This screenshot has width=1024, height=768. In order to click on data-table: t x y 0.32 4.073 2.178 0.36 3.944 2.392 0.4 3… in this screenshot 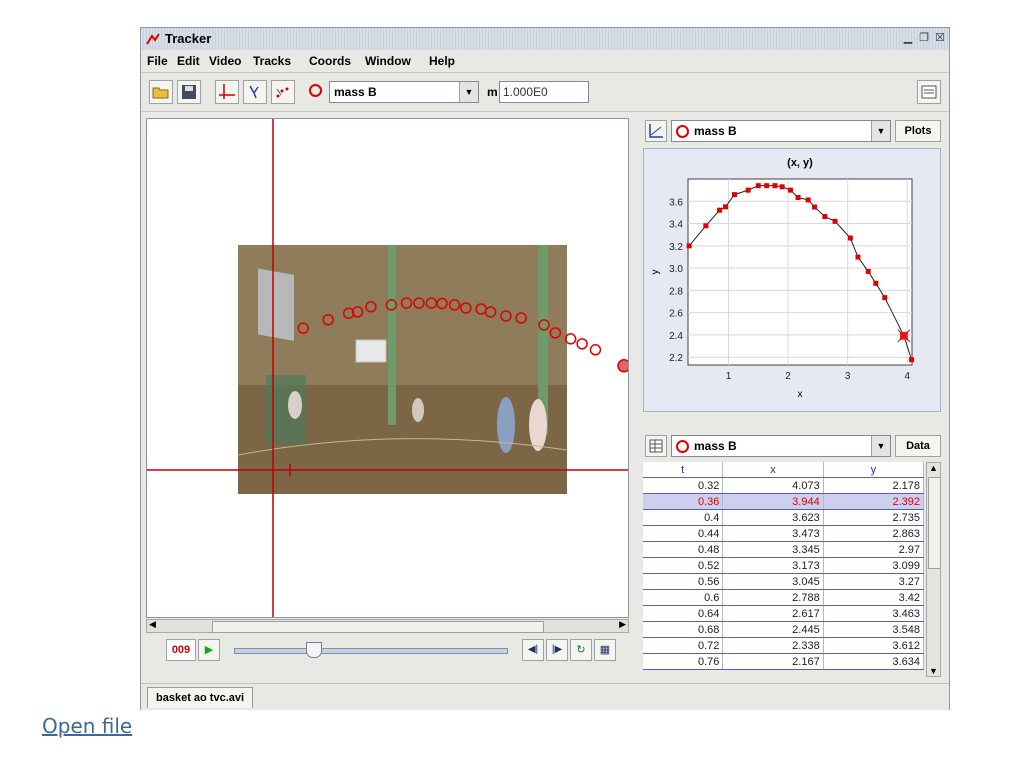, I will do `click(784, 566)`.